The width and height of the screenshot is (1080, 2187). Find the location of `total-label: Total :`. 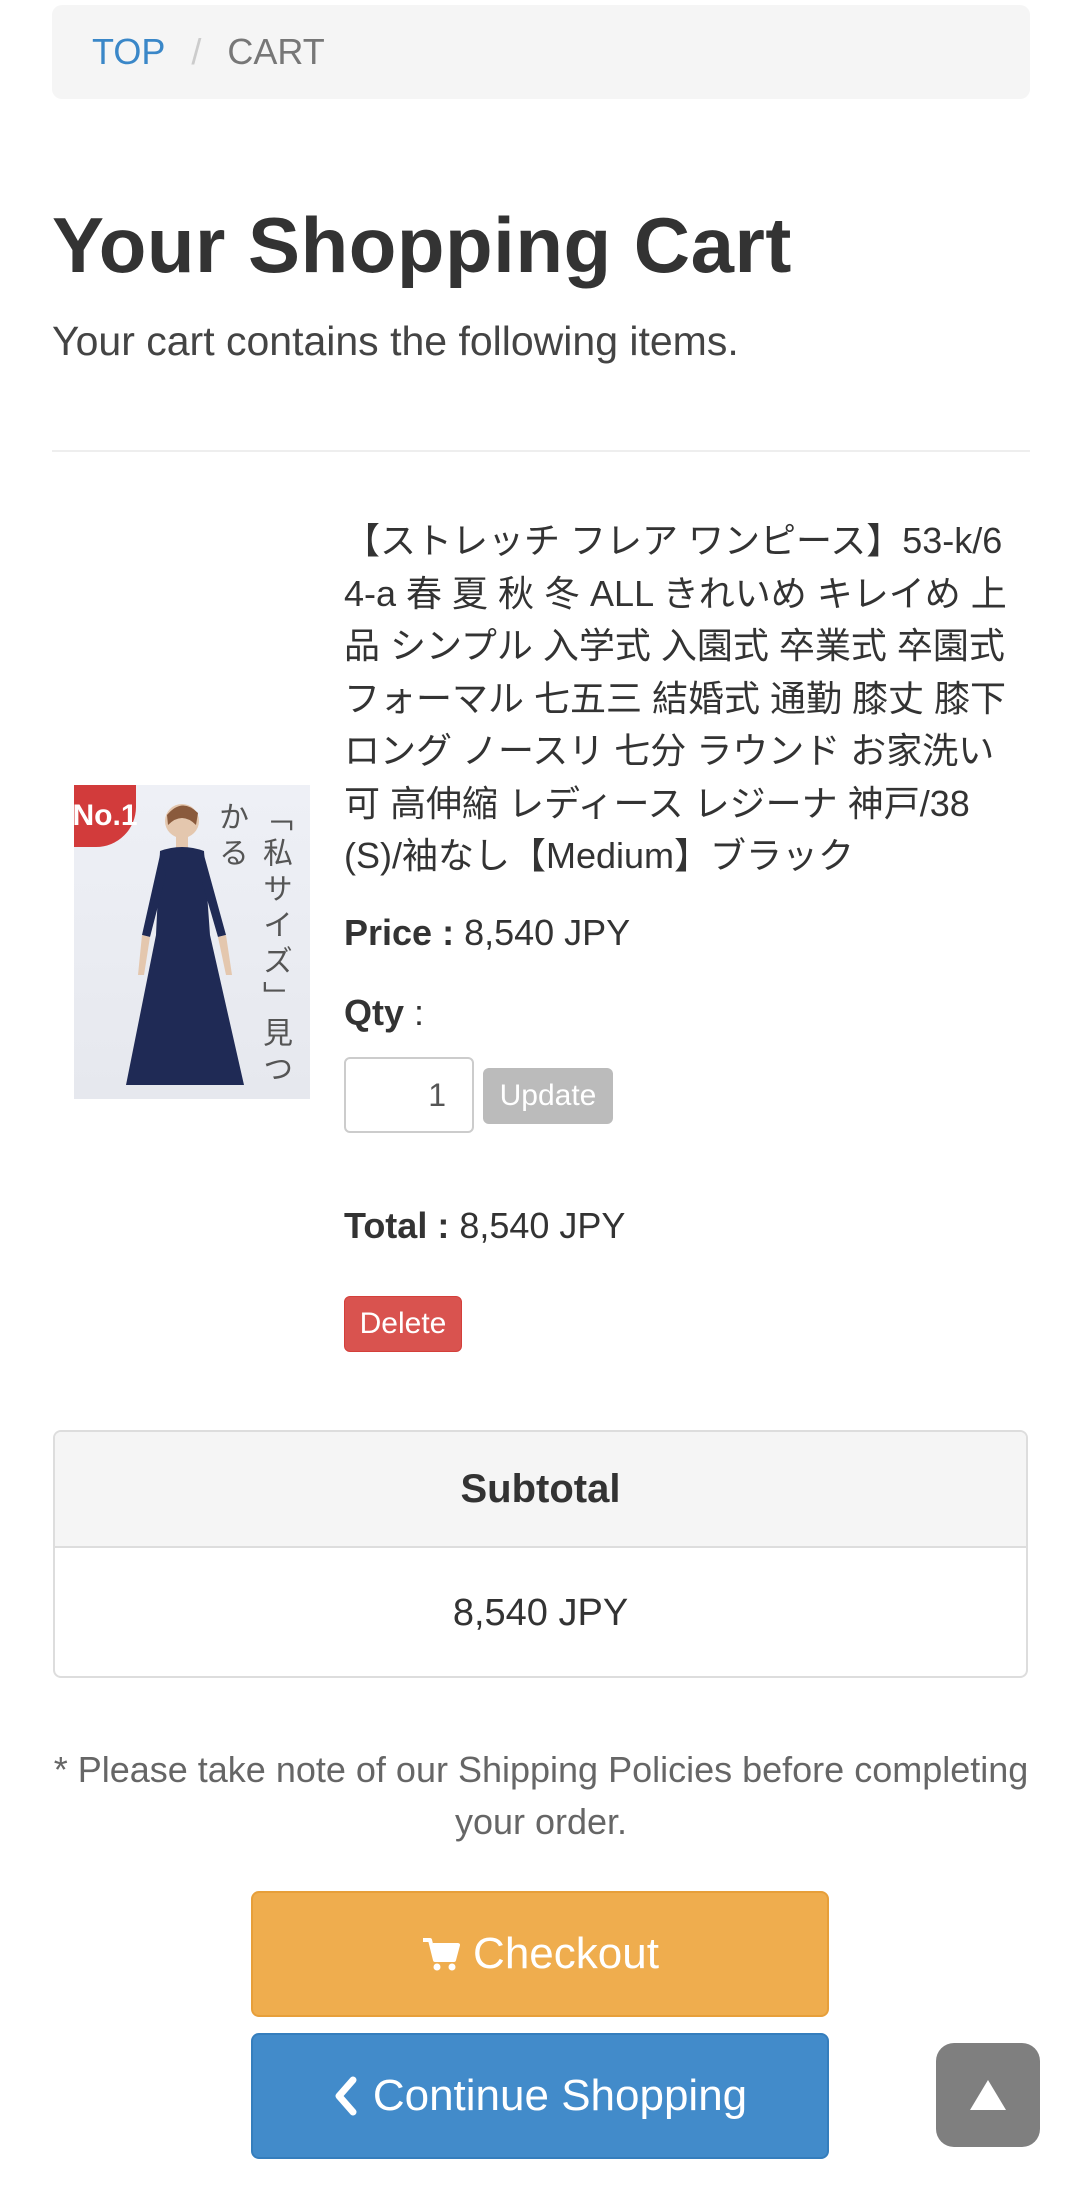

total-label: Total : is located at coordinates (397, 1225).